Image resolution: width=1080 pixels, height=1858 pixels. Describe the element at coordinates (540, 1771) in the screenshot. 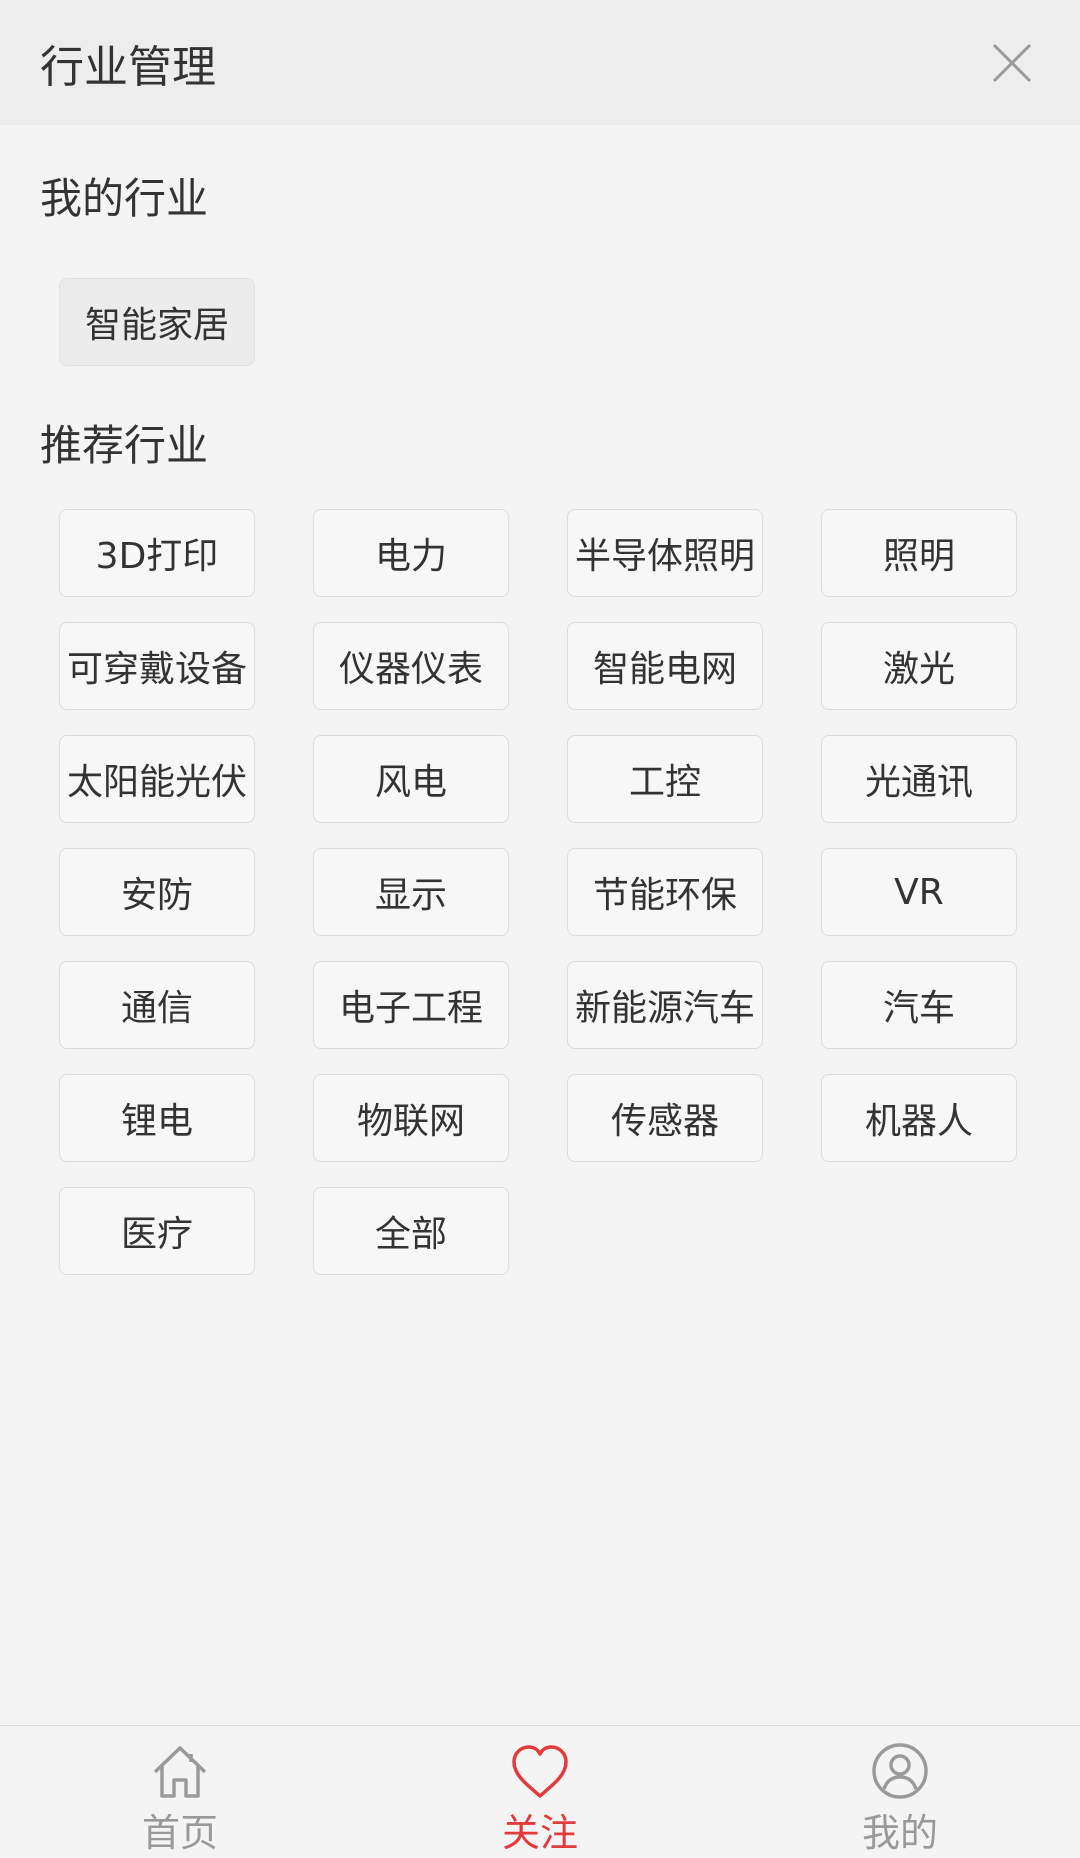

I see `heart-icon` at that location.